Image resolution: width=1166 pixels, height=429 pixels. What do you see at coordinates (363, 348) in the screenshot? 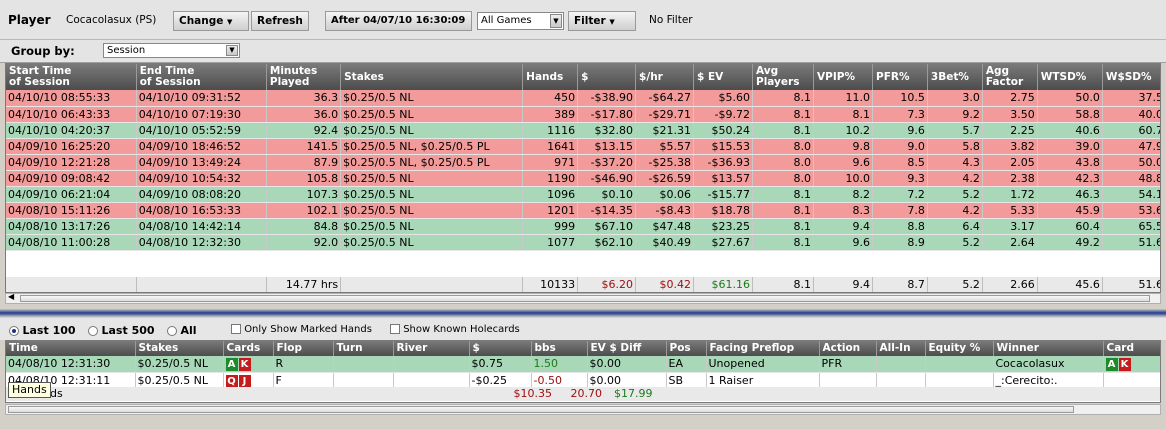
I see `column-header: Turn` at bounding box center [363, 348].